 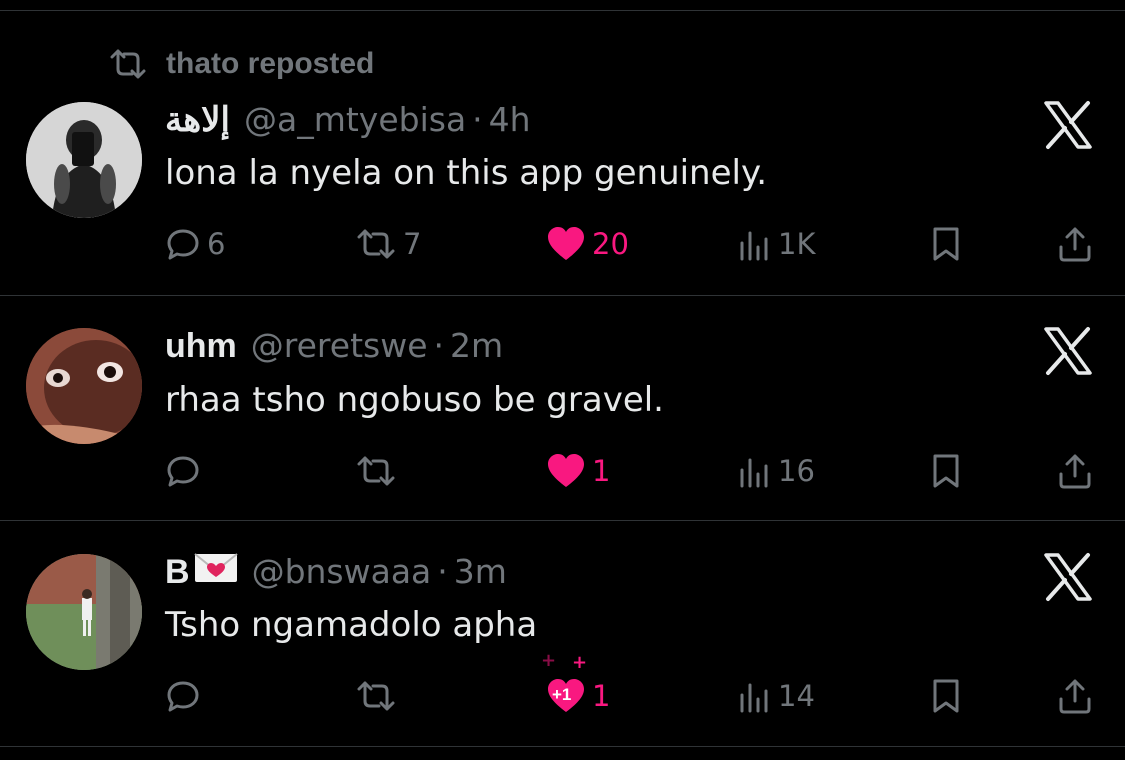 What do you see at coordinates (562, 10) in the screenshot?
I see `top-divider` at bounding box center [562, 10].